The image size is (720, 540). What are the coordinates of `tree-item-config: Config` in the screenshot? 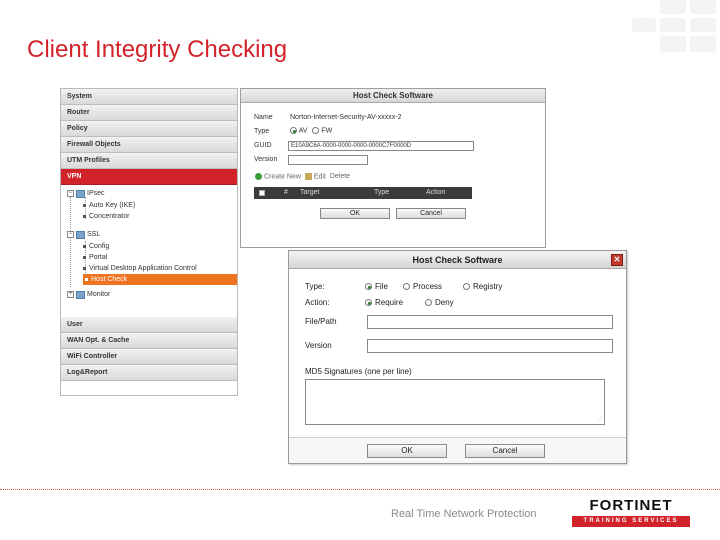 It's located at (96, 246).